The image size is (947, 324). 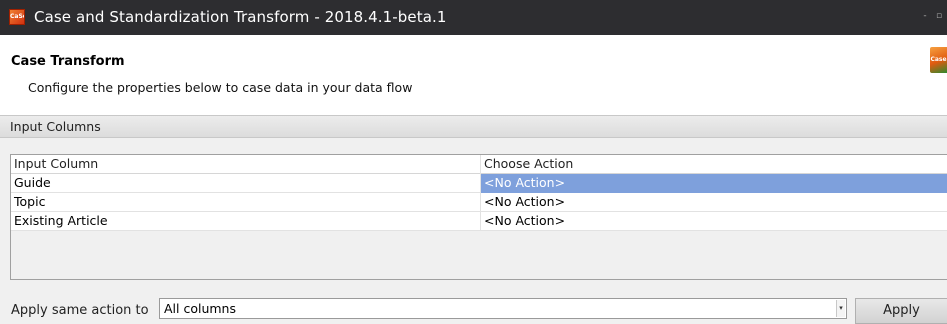 I want to click on apply-same-action-label: Apply same action to, so click(x=80, y=310).